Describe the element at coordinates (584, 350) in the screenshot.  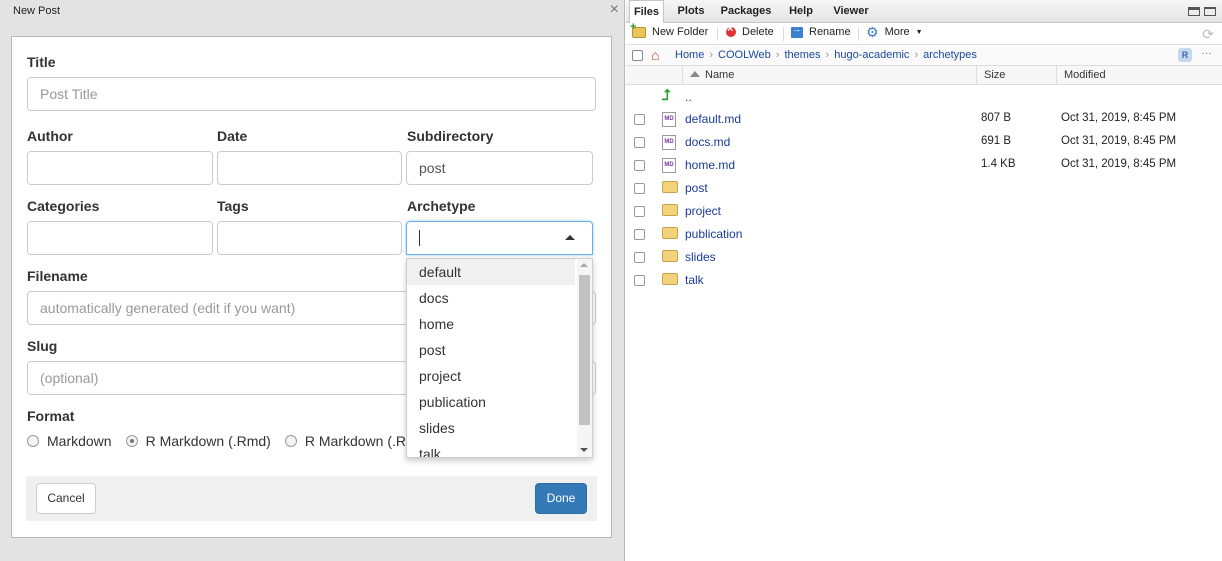
I see `scrollbar-thumb` at that location.